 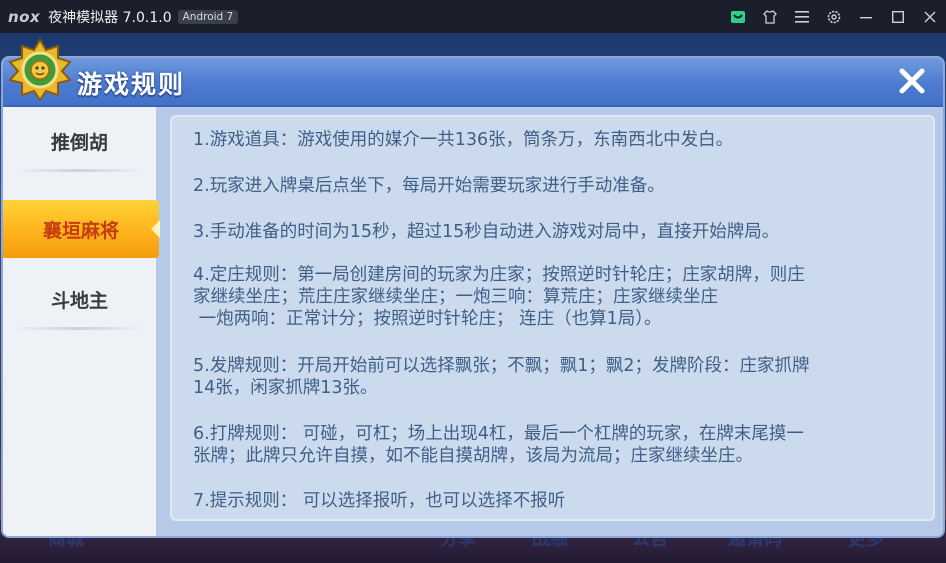 What do you see at coordinates (473, 16) in the screenshot?
I see `emulator-titlebar: nox 夜神模拟器 7.0.1.0 Android 7` at bounding box center [473, 16].